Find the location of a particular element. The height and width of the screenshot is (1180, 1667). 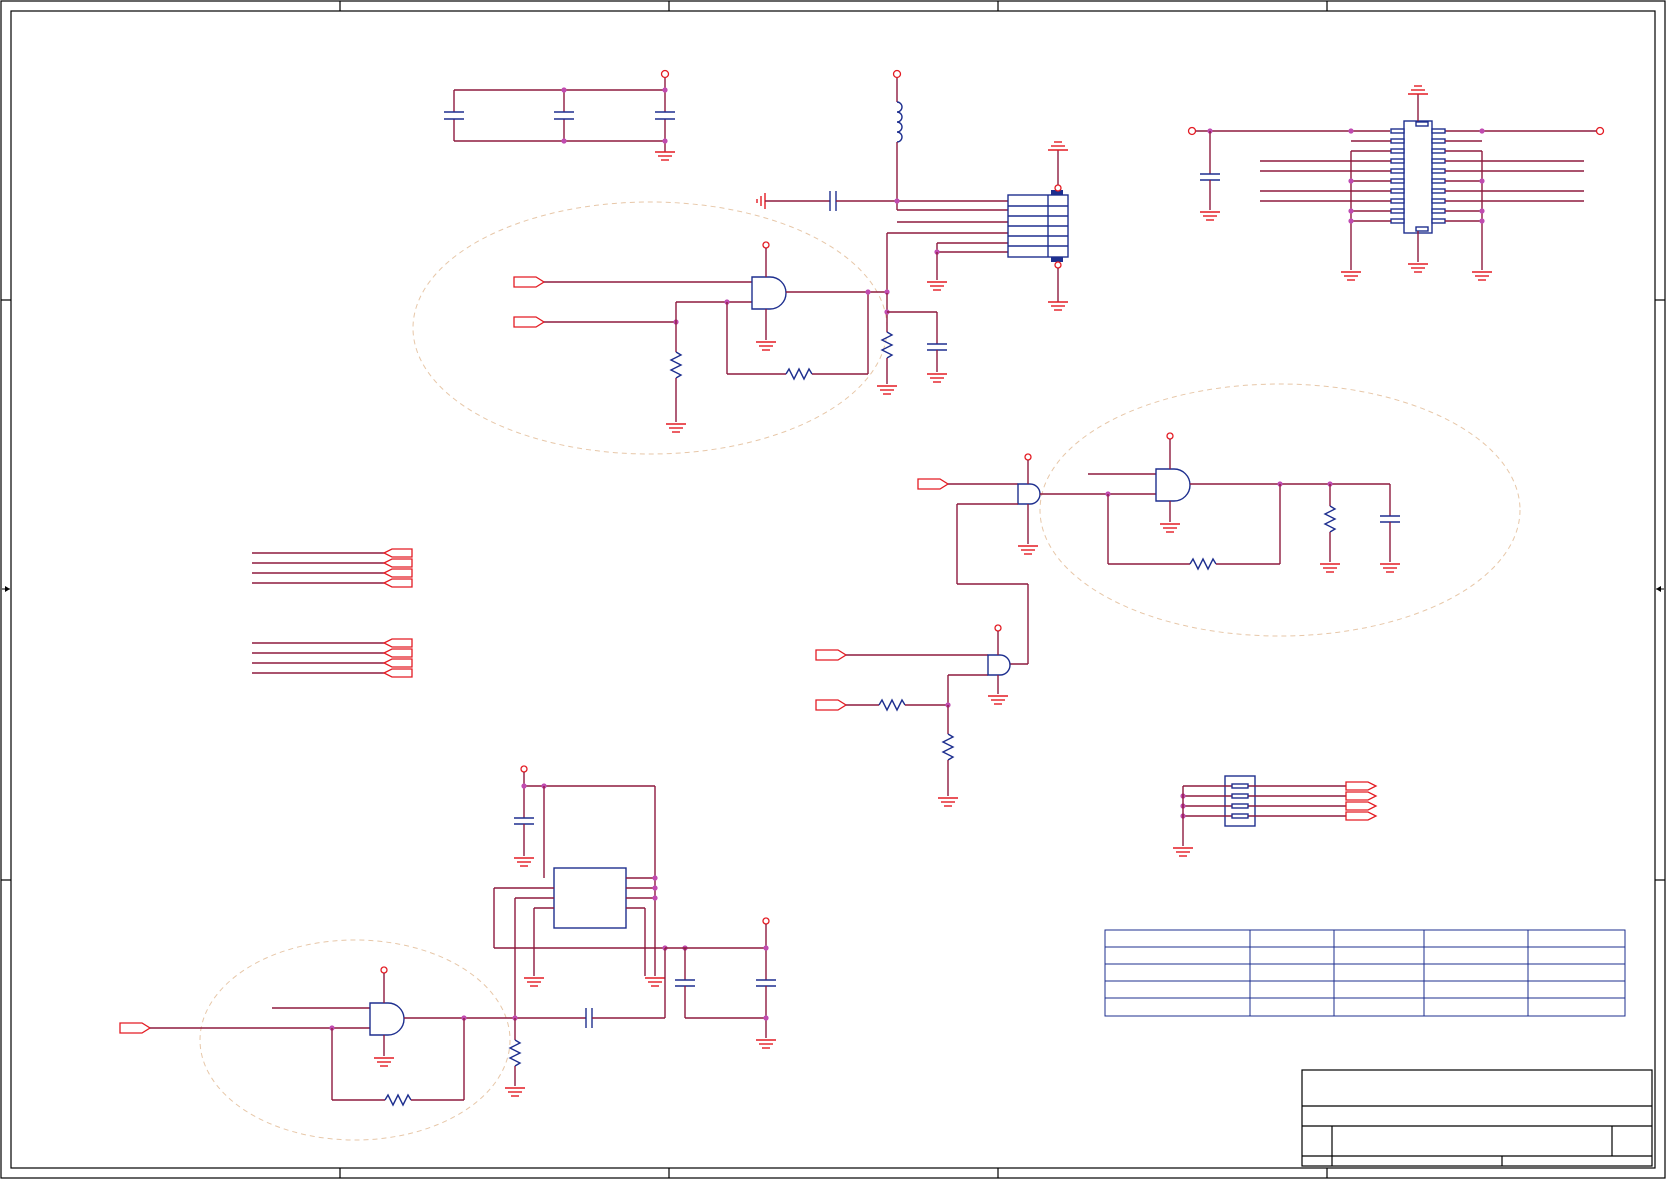

jumper-header is located at coordinates (1275, 816).